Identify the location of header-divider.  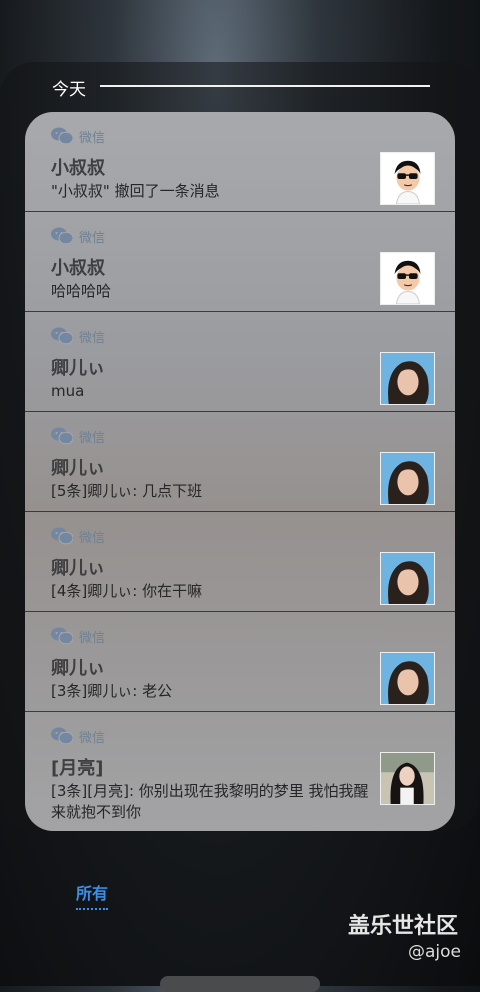
(265, 86).